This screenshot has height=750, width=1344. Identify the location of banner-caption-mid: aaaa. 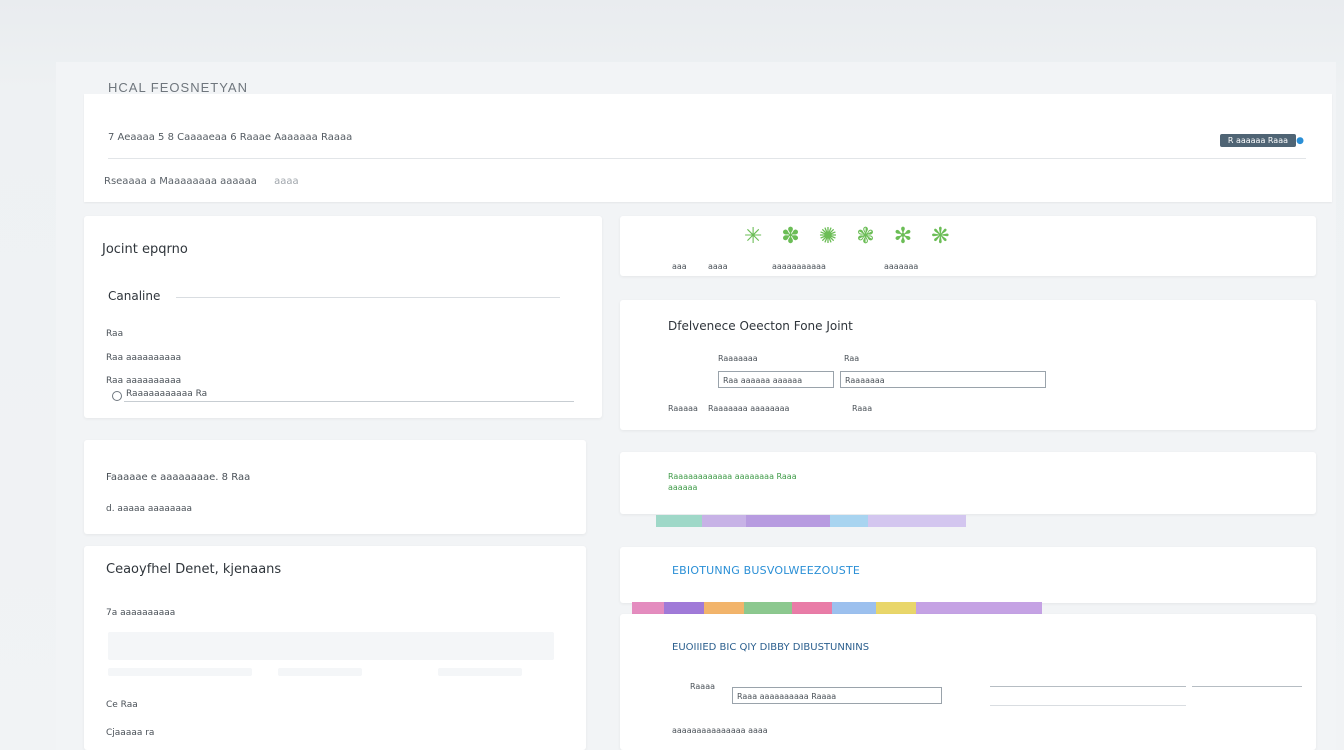
(718, 266).